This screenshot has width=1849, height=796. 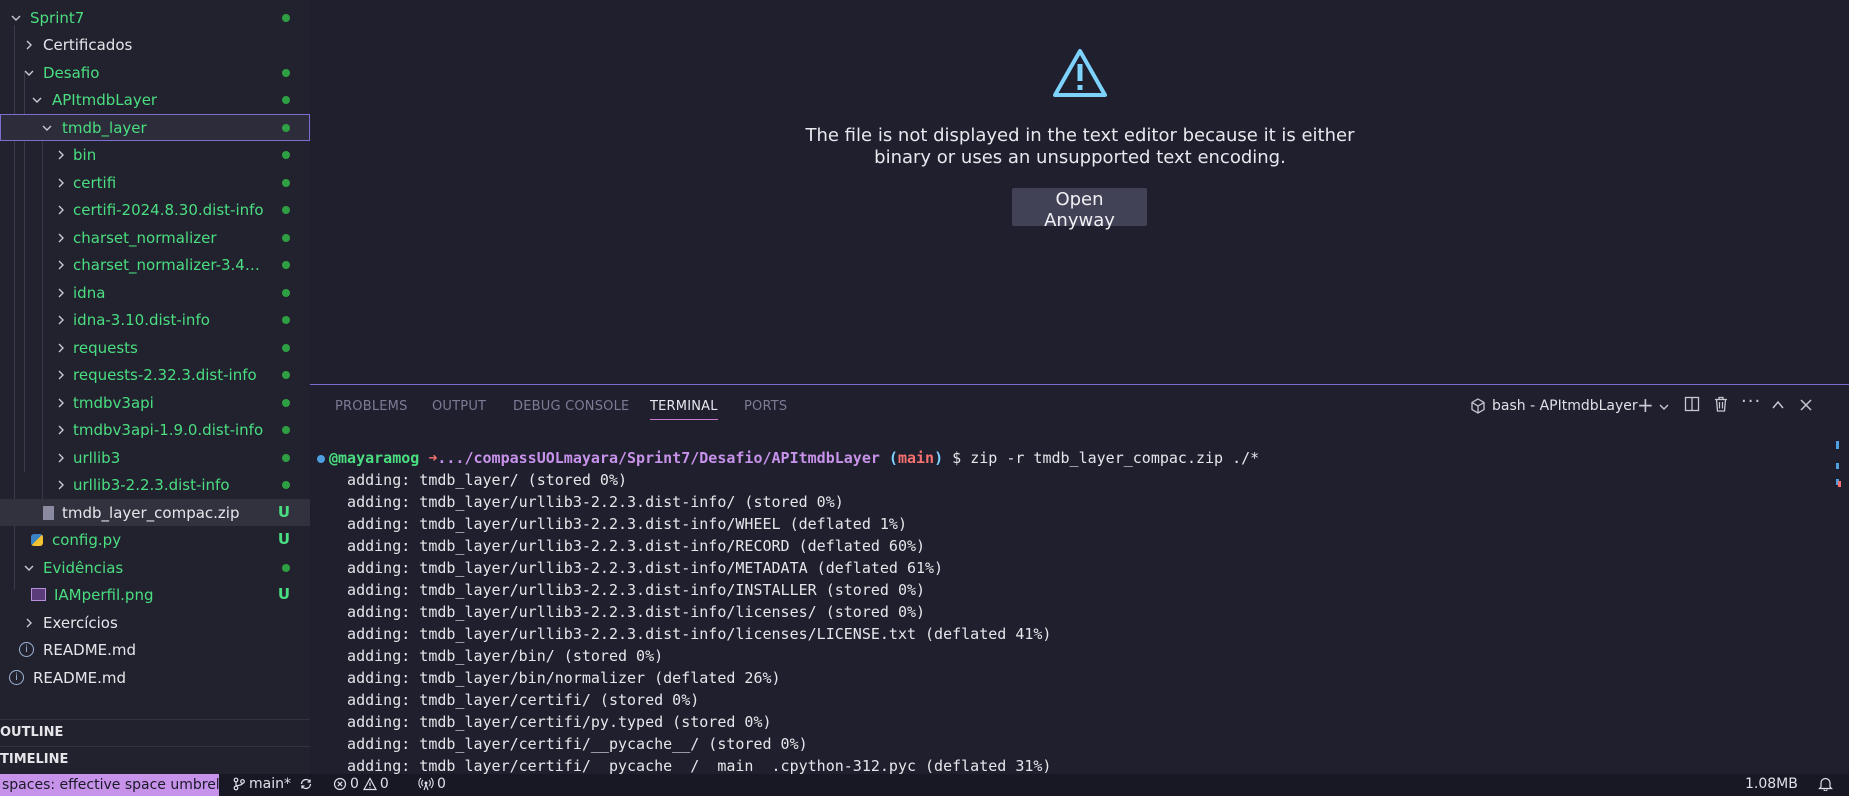 I want to click on tree-item-label: config.py, so click(x=87, y=539).